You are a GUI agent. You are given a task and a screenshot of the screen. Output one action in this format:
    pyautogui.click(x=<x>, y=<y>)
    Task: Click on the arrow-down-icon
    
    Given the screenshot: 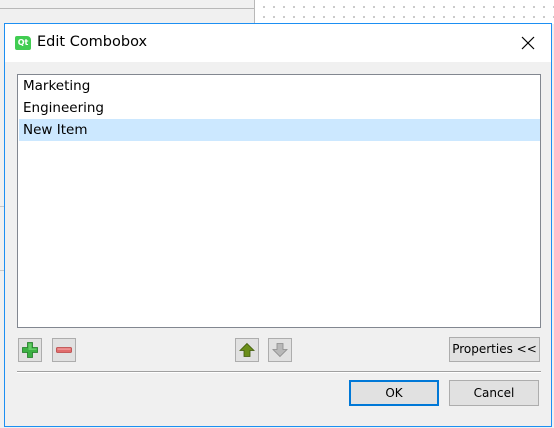 What is the action you would take?
    pyautogui.click(x=280, y=350)
    